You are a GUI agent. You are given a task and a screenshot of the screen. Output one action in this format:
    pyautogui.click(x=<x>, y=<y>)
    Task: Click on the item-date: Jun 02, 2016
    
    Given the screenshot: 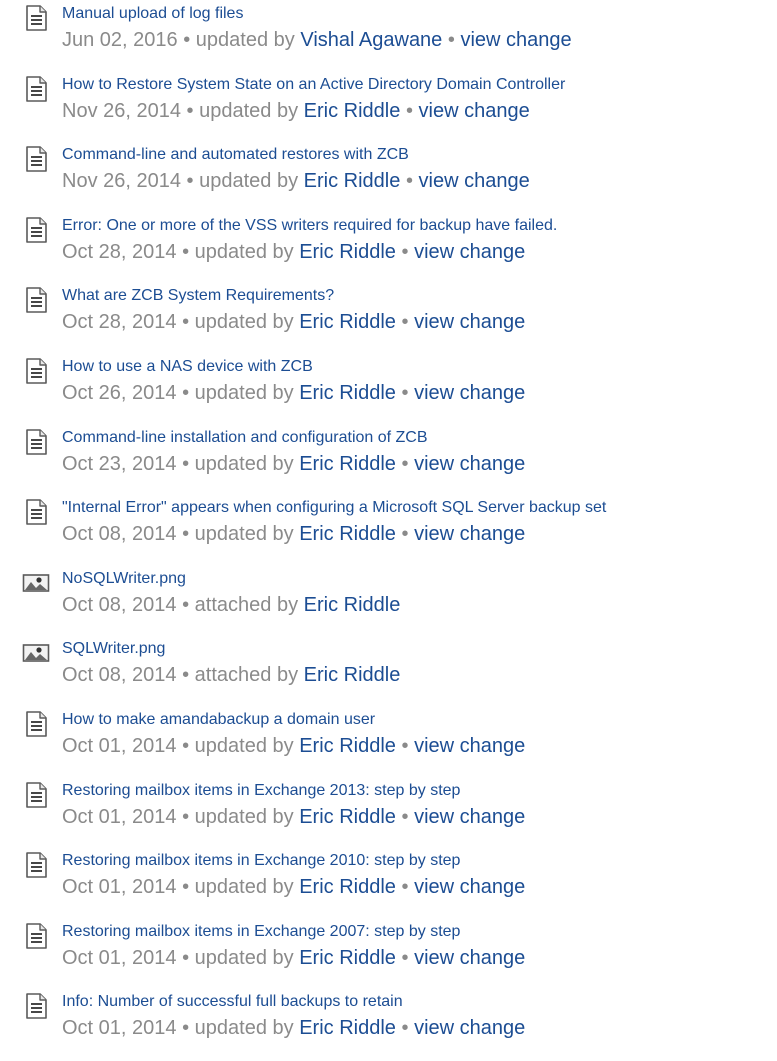 What is the action you would take?
    pyautogui.click(x=120, y=40)
    